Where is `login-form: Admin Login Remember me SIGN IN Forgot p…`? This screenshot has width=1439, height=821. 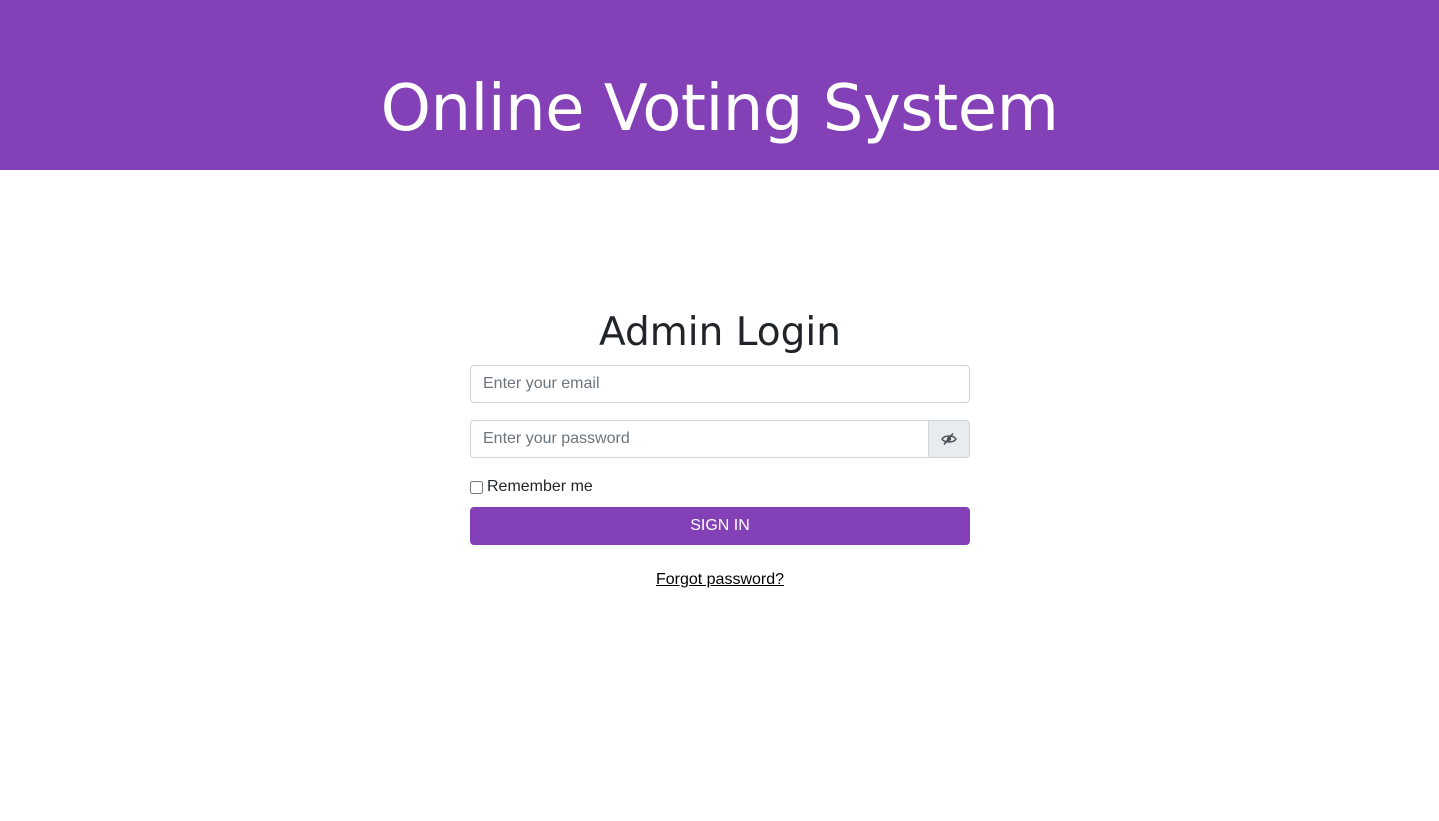
login-form: Admin Login Remember me SIGN IN Forgot p… is located at coordinates (720, 447).